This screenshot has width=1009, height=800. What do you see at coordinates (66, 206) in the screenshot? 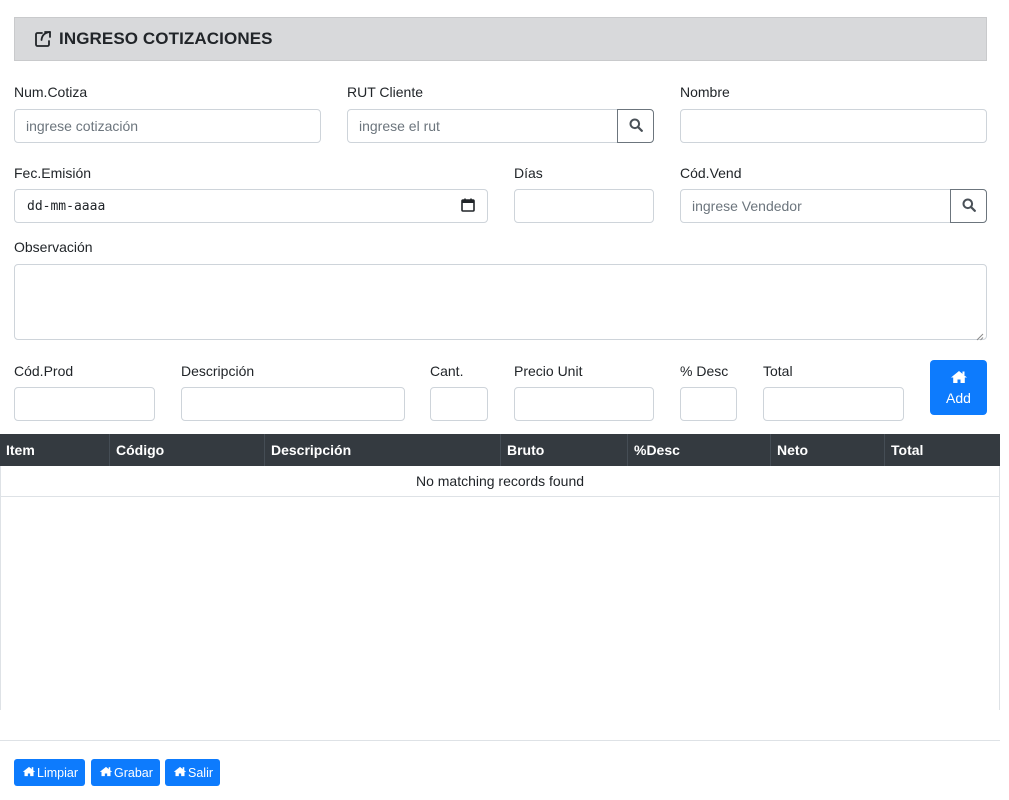
I see `date-placeholder: dd-mm-aaaa` at bounding box center [66, 206].